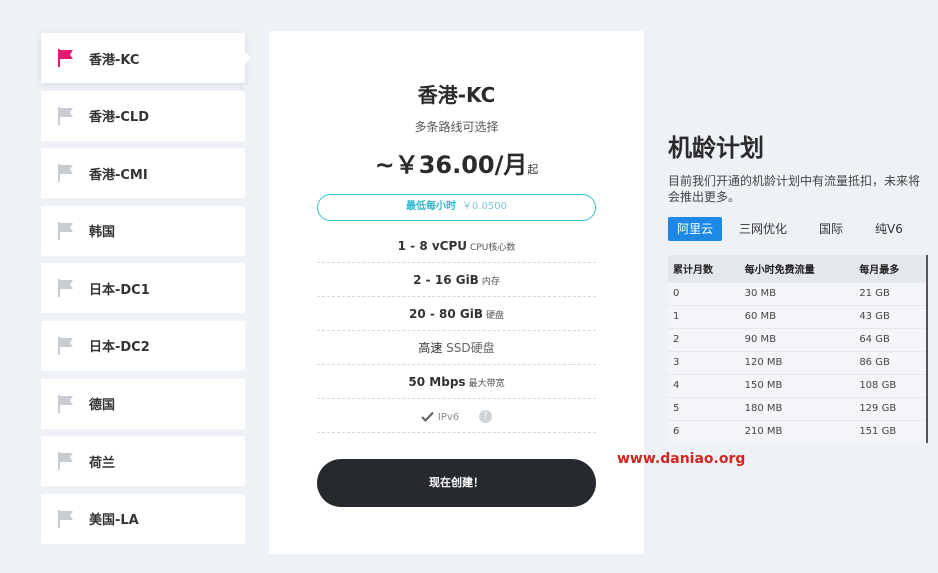 The height and width of the screenshot is (573, 938). Describe the element at coordinates (484, 206) in the screenshot. I see `hourly-value: ￥0.0500` at that location.